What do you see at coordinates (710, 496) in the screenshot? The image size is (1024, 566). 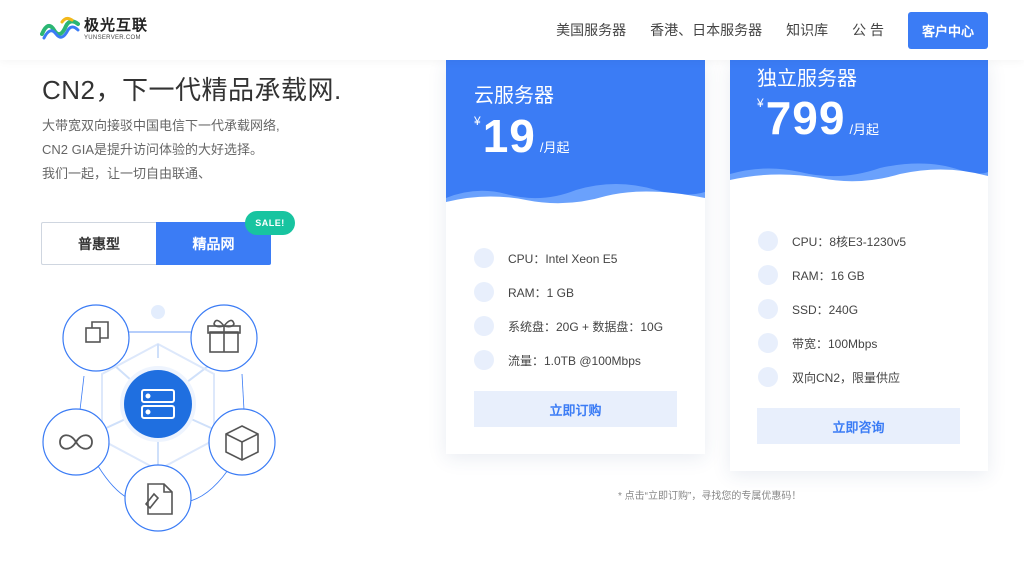 I see `footnote: * 点击“立即订购”，寻找您的专属优惠码！` at bounding box center [710, 496].